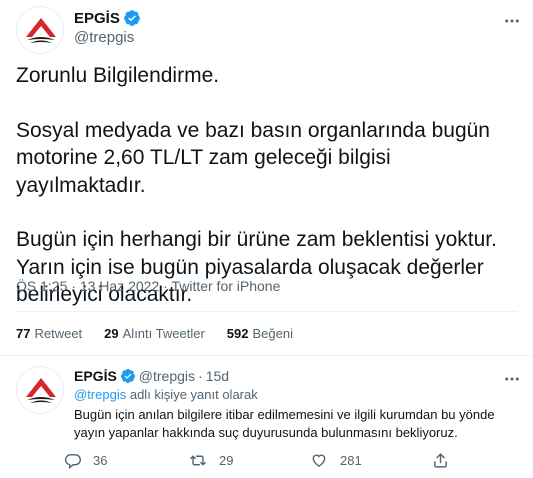 Image resolution: width=533 pixels, height=478 pixels. Describe the element at coordinates (198, 460) in the screenshot. I see `retweet-icon` at that location.